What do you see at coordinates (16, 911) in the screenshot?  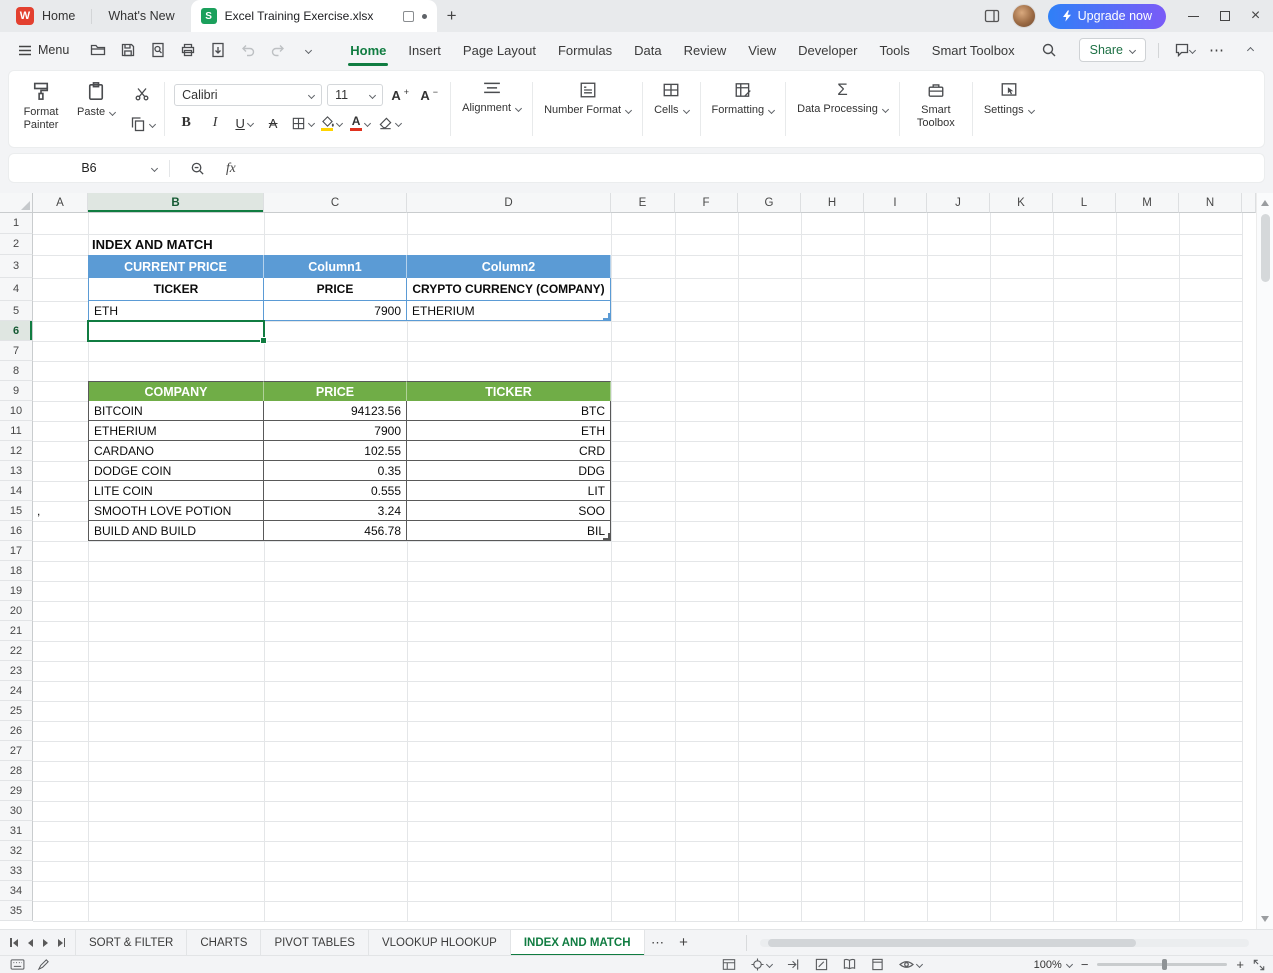 I see `row-header-35: 35` at bounding box center [16, 911].